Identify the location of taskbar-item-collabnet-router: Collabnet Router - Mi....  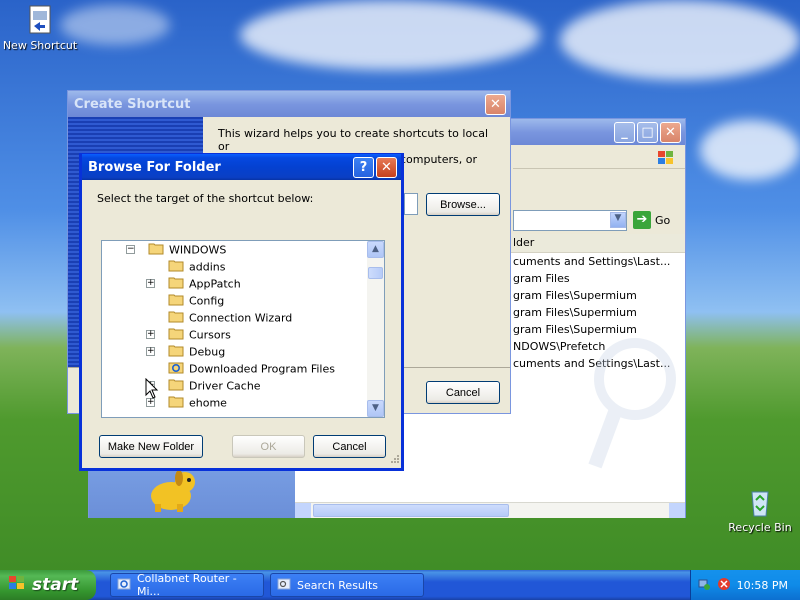
(187, 585).